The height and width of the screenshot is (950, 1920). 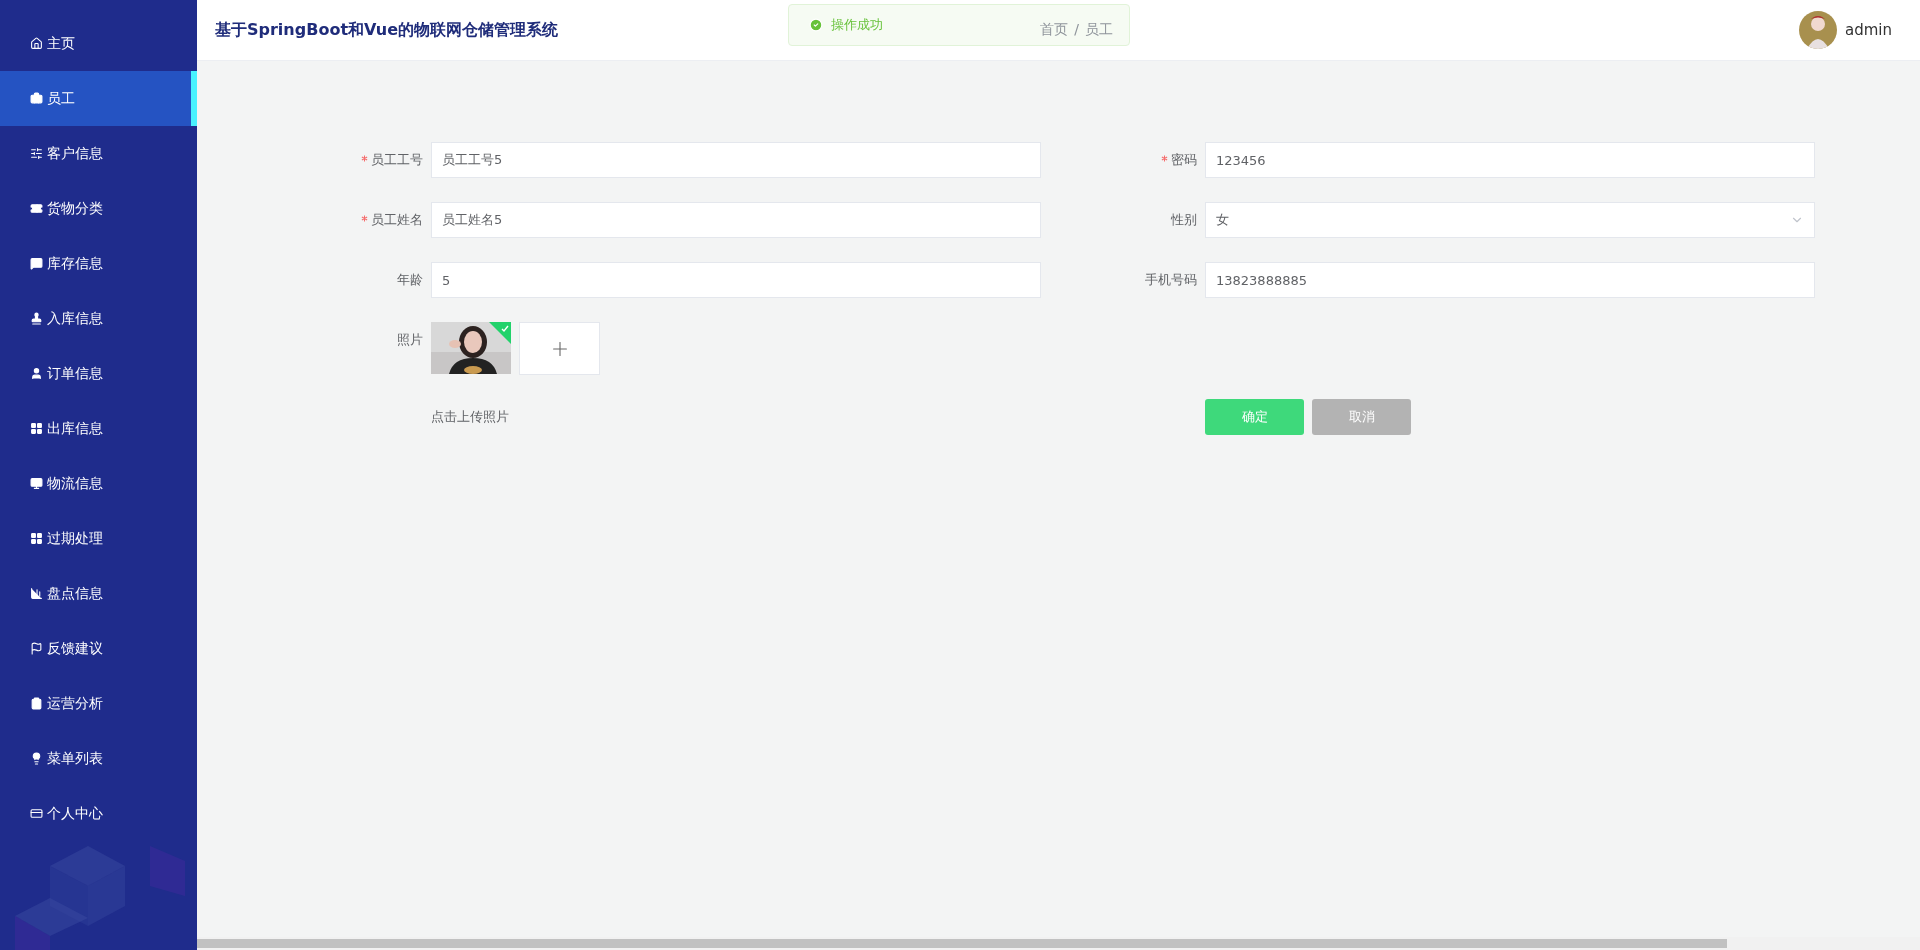 I want to click on sidebar-item: 物流信息, so click(x=98, y=483).